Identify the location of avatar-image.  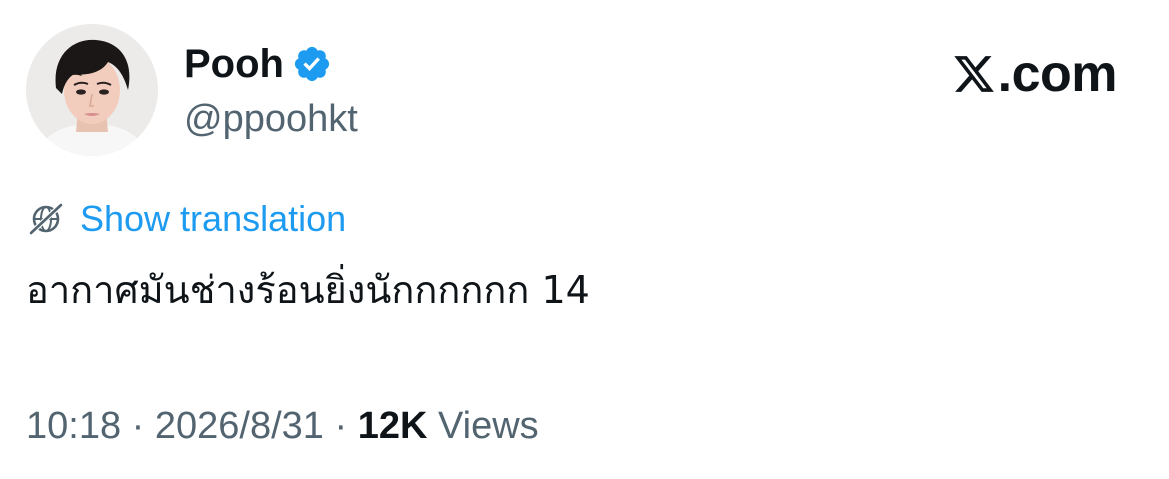
(92, 90).